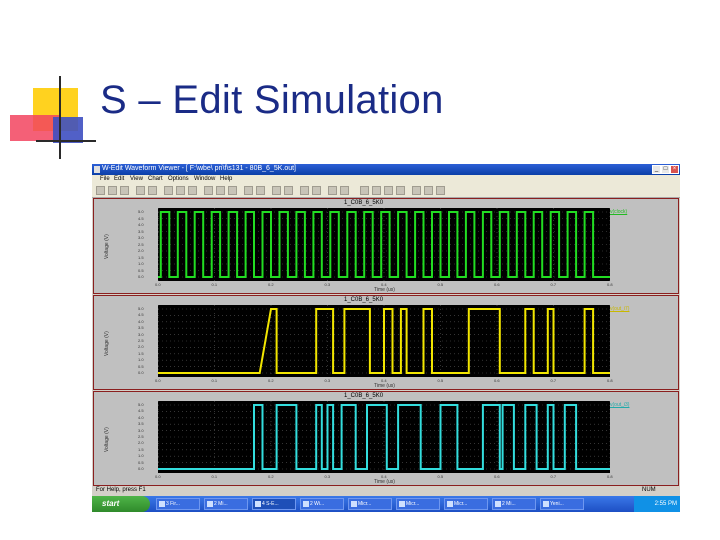  What do you see at coordinates (304, 190) in the screenshot?
I see `chart-add-icon` at bounding box center [304, 190].